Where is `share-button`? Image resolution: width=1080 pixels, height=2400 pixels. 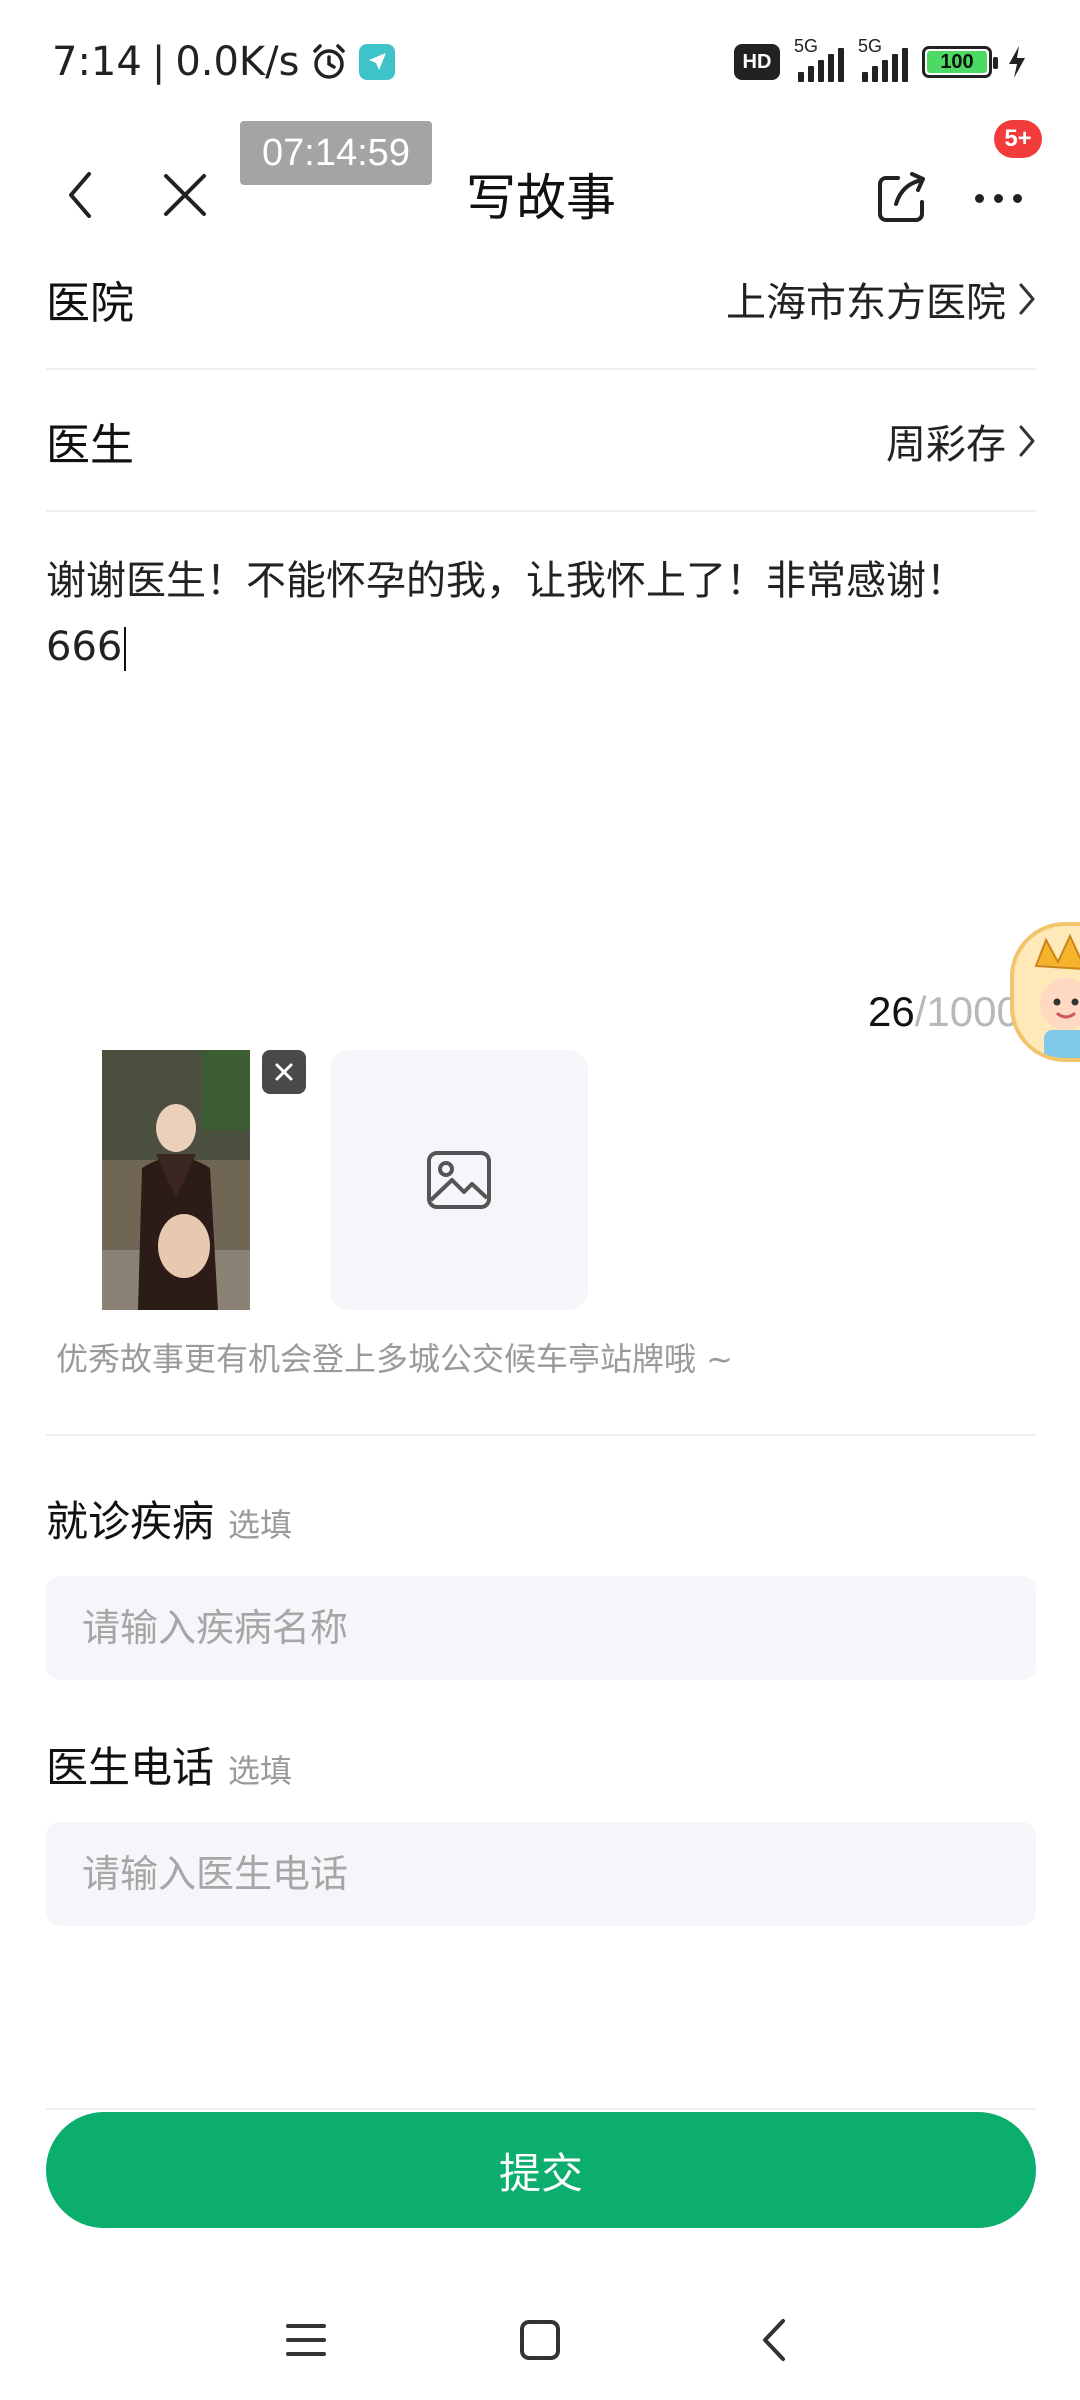 share-button is located at coordinates (902, 198).